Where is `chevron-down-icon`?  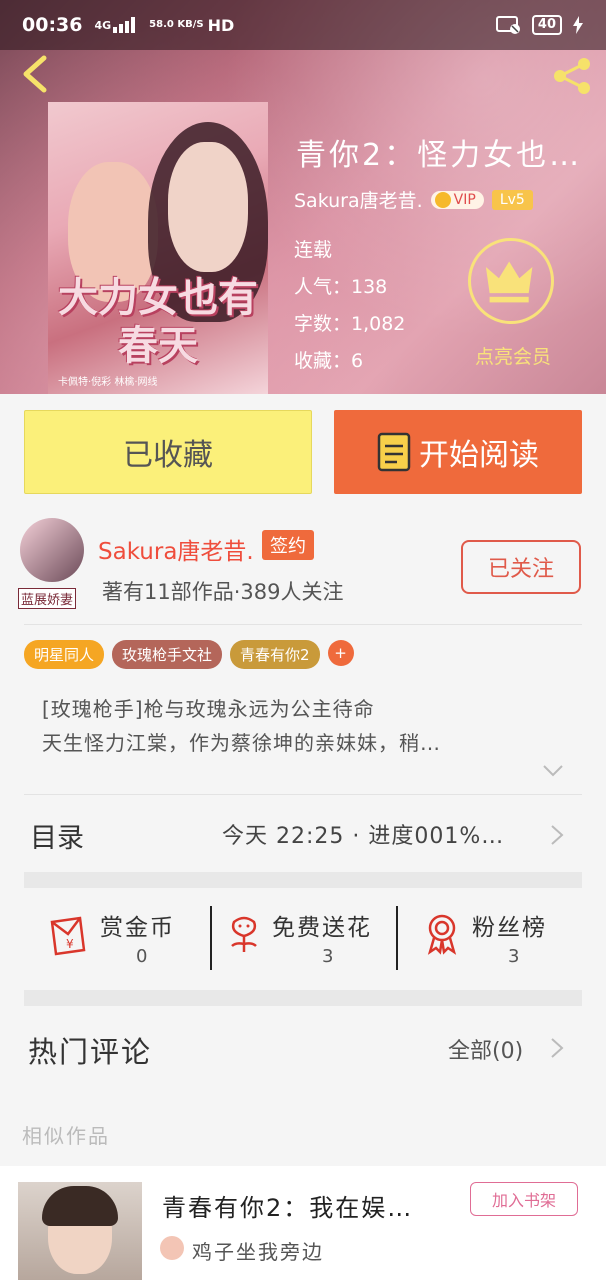 chevron-down-icon is located at coordinates (553, 771).